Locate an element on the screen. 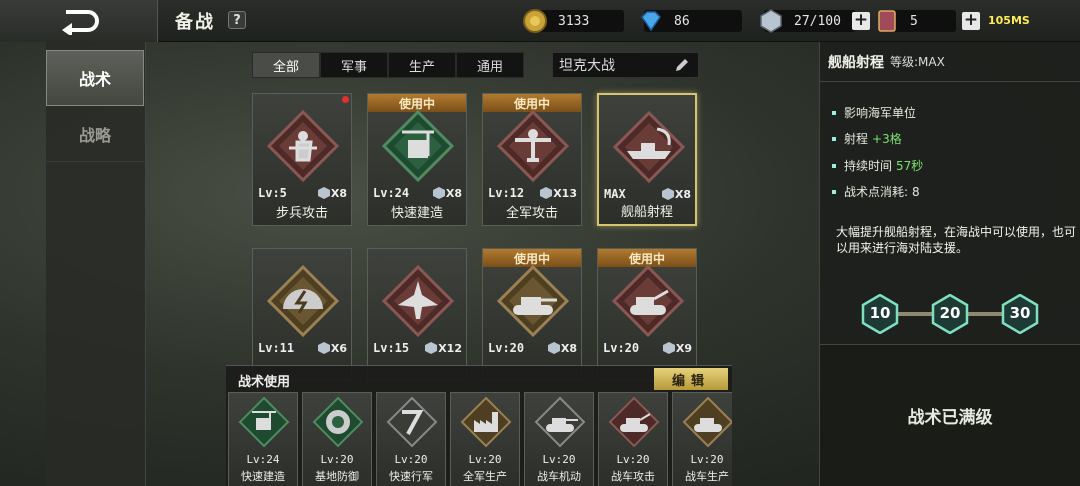 The height and width of the screenshot is (486, 1080). card-name: 全军攻击 is located at coordinates (531, 213).